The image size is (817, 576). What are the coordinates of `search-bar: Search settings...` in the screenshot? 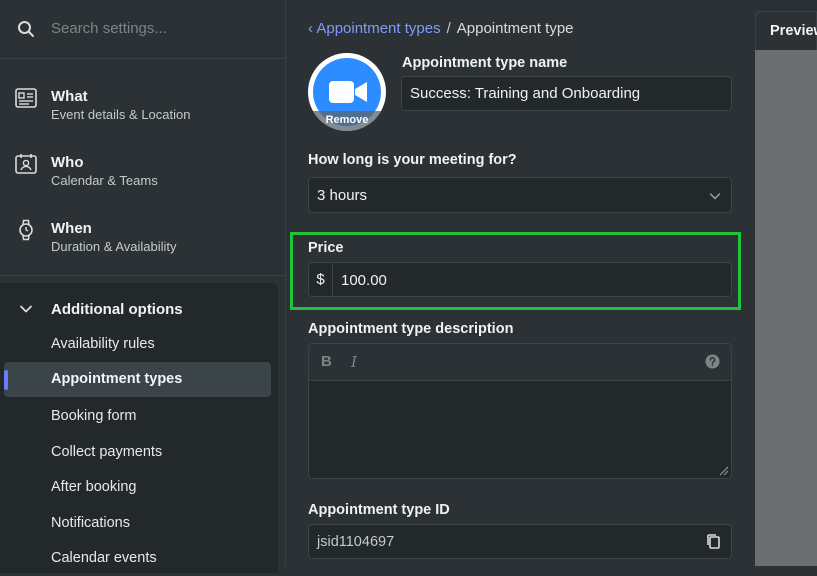 It's located at (142, 29).